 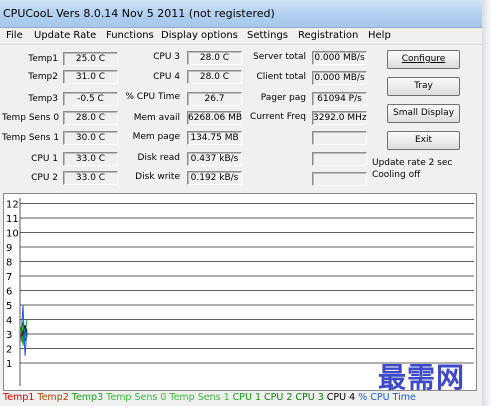 What do you see at coordinates (412, 163) in the screenshot?
I see `update-rate-status: Update rate 2 sec` at bounding box center [412, 163].